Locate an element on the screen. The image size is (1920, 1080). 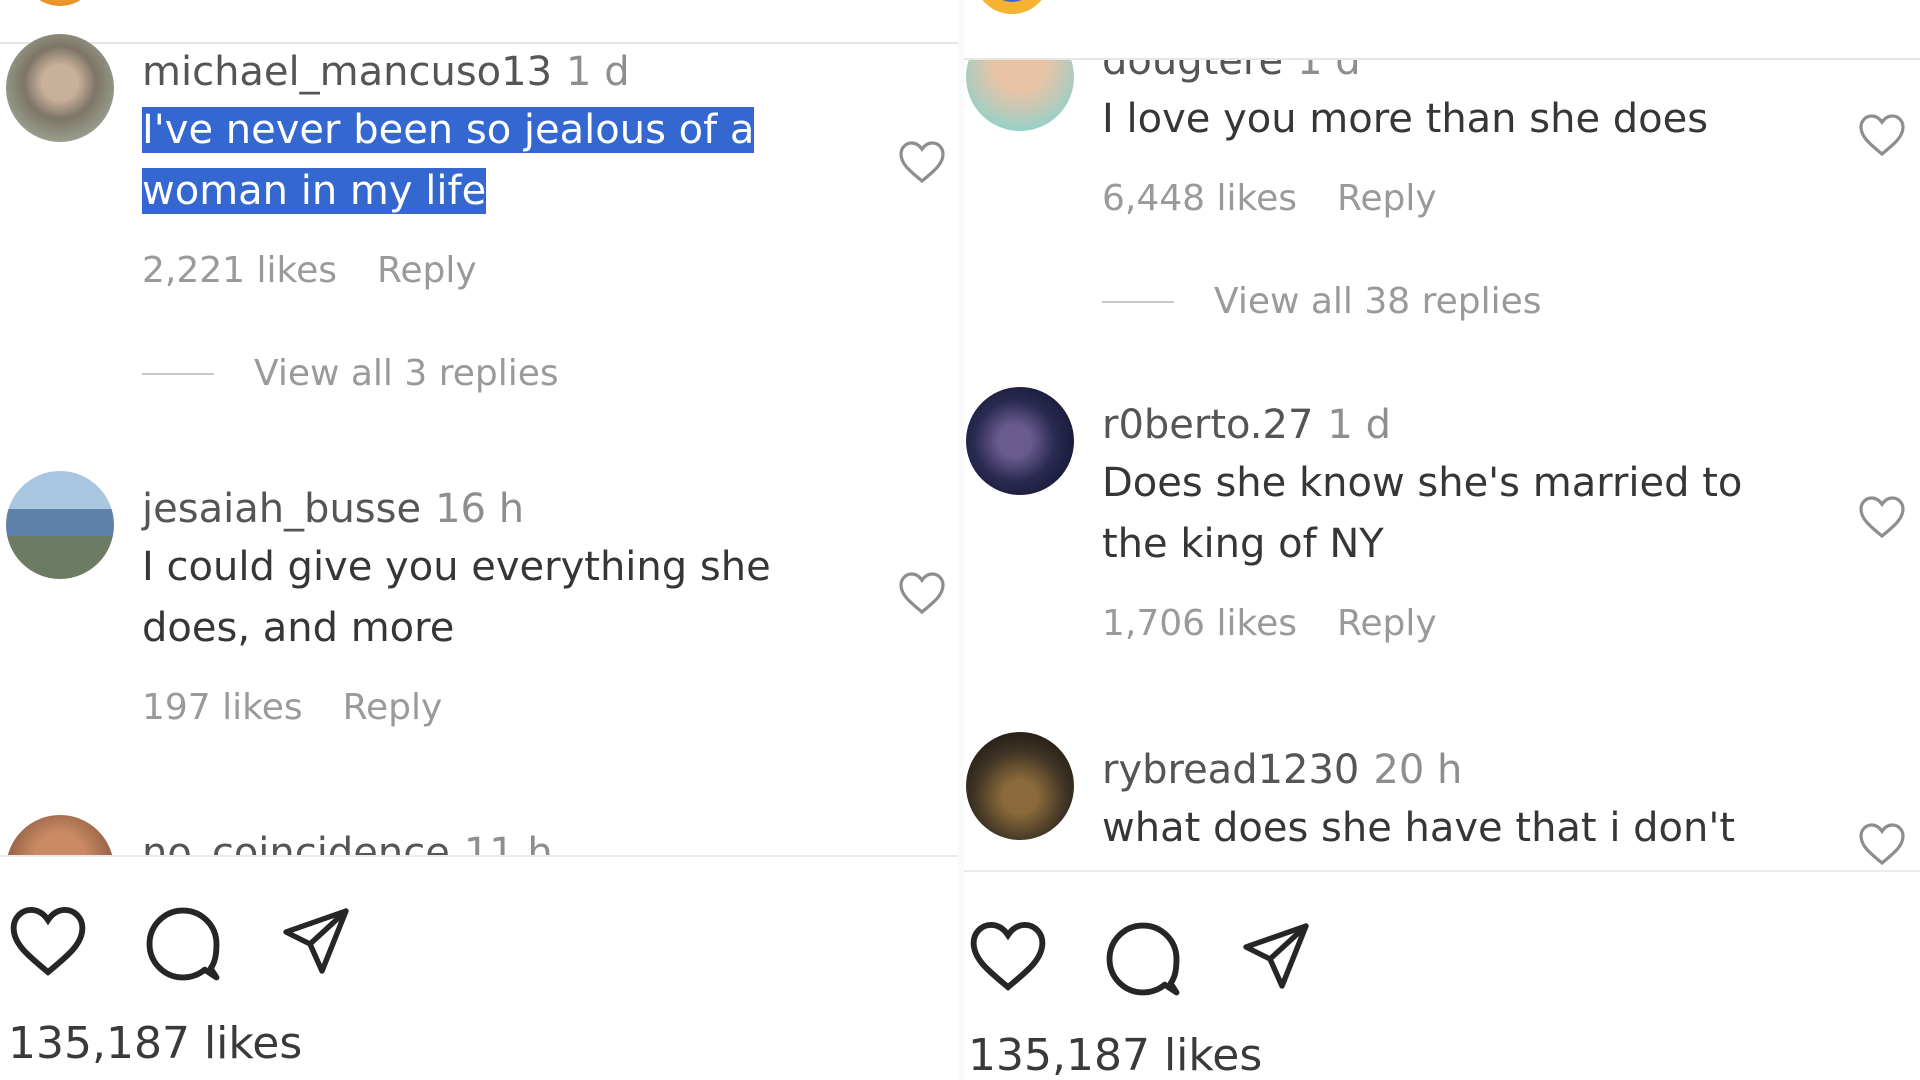
comment-username: jesaiah_busse is located at coordinates (281, 509).